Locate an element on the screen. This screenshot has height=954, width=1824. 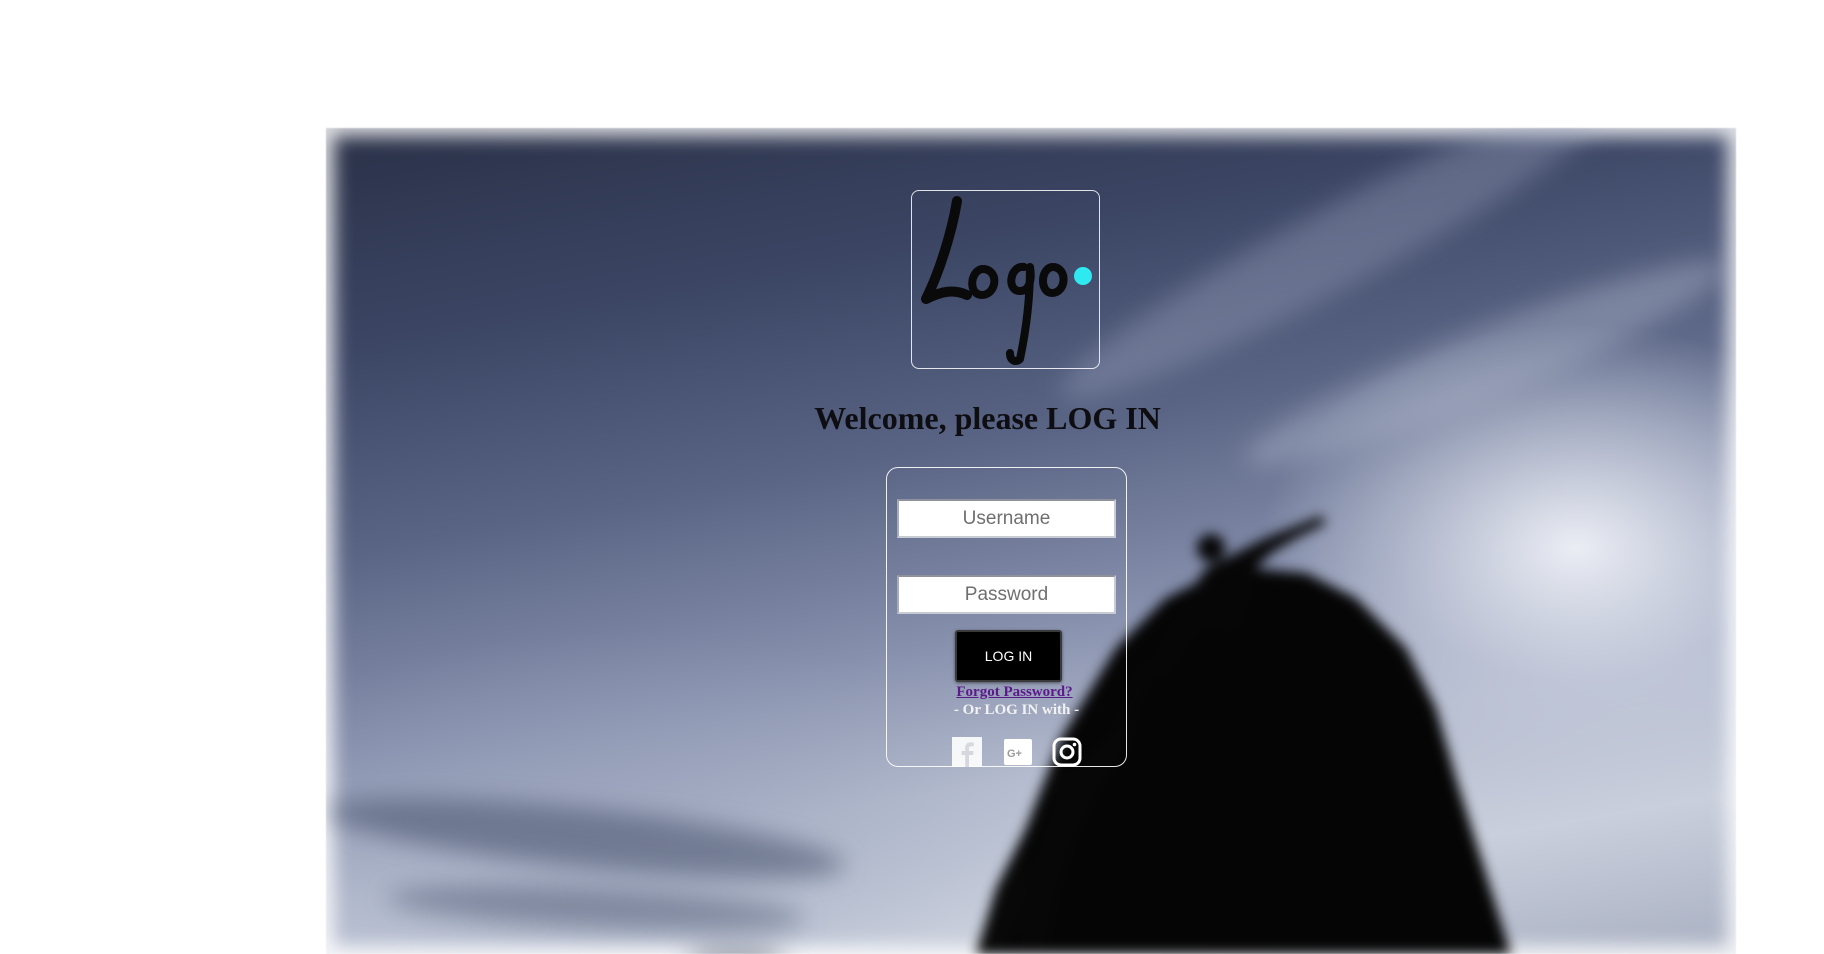
svg-text: G+ is located at coordinates (1014, 754).